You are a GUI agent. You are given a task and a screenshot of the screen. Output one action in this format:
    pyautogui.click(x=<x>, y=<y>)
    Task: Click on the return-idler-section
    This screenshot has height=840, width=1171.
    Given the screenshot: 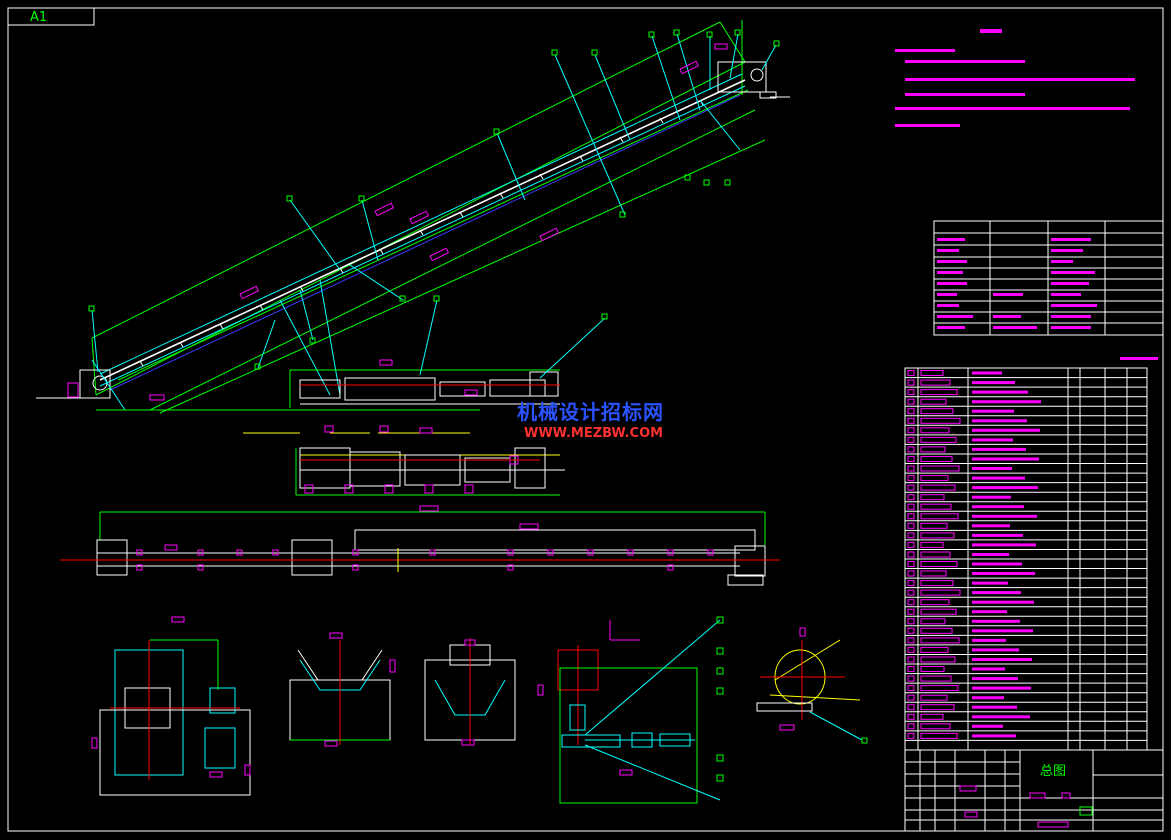 What is the action you would take?
    pyautogui.click(x=484, y=692)
    